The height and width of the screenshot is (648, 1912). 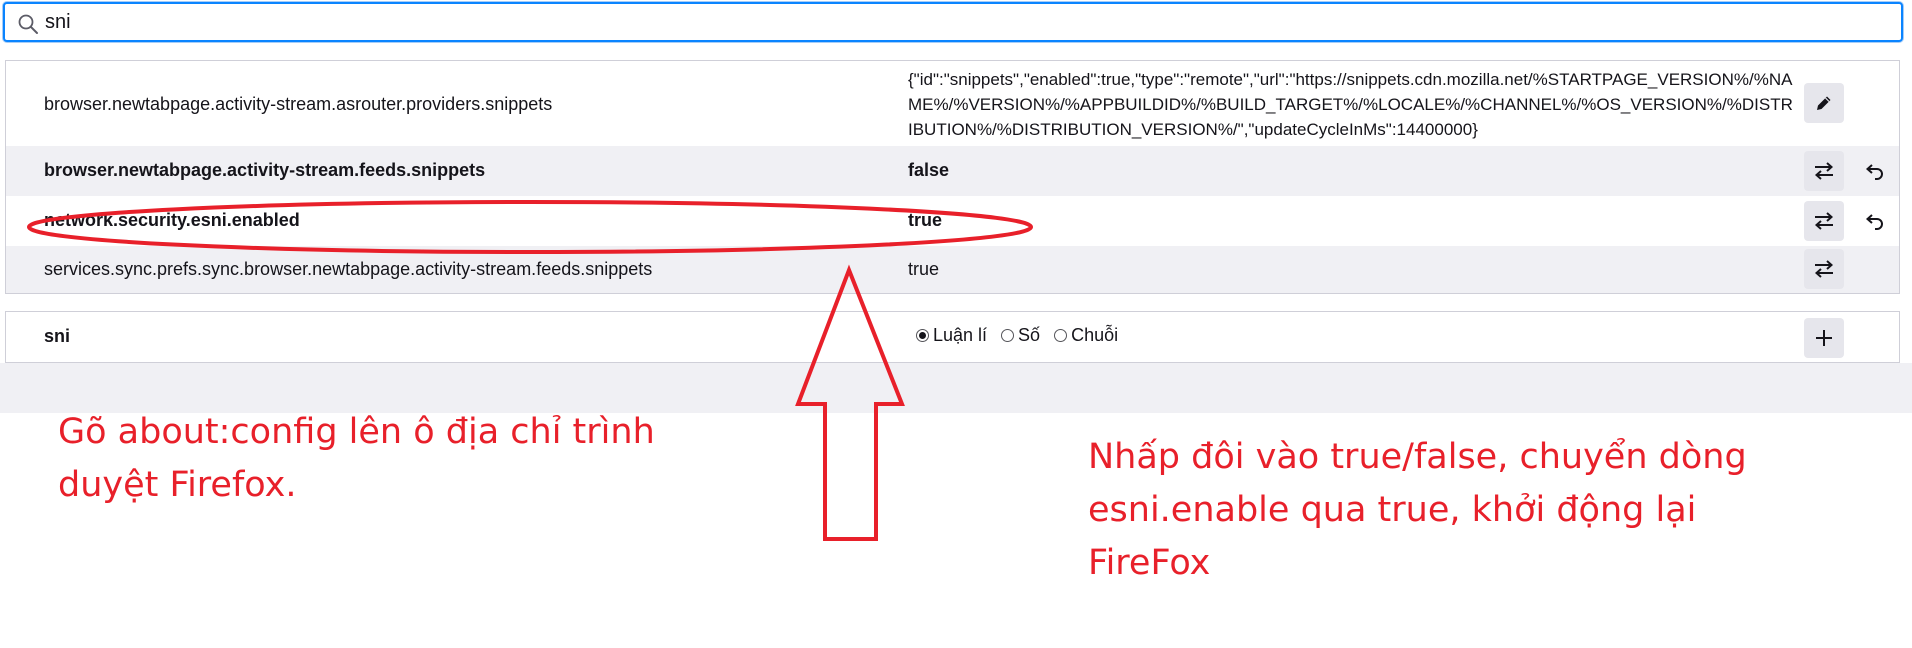 What do you see at coordinates (928, 170) in the screenshot?
I see `pref-value: false` at bounding box center [928, 170].